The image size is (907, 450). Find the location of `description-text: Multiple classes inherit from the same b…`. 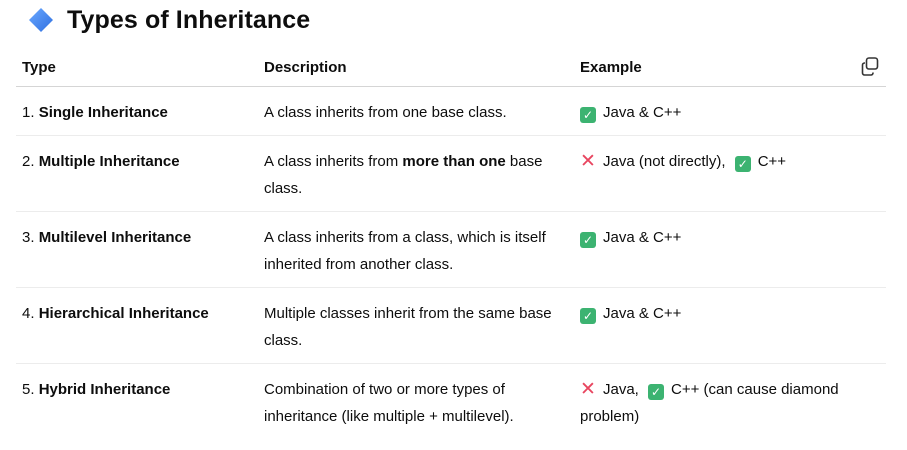

description-text: Multiple classes inherit from the same b… is located at coordinates (408, 327).